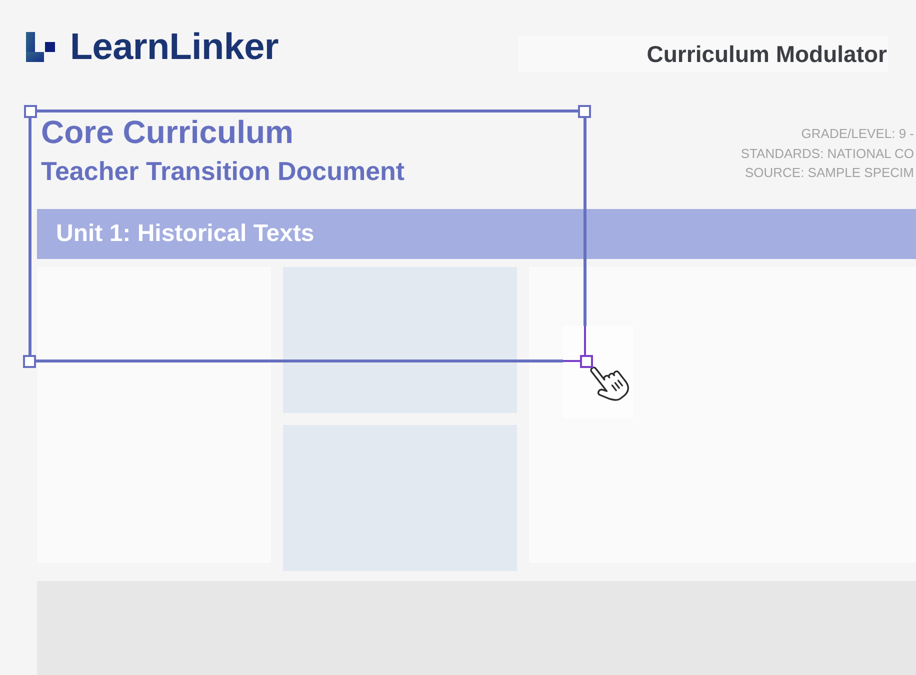 The width and height of the screenshot is (916, 675). What do you see at coordinates (40, 47) in the screenshot?
I see `logo-icon` at bounding box center [40, 47].